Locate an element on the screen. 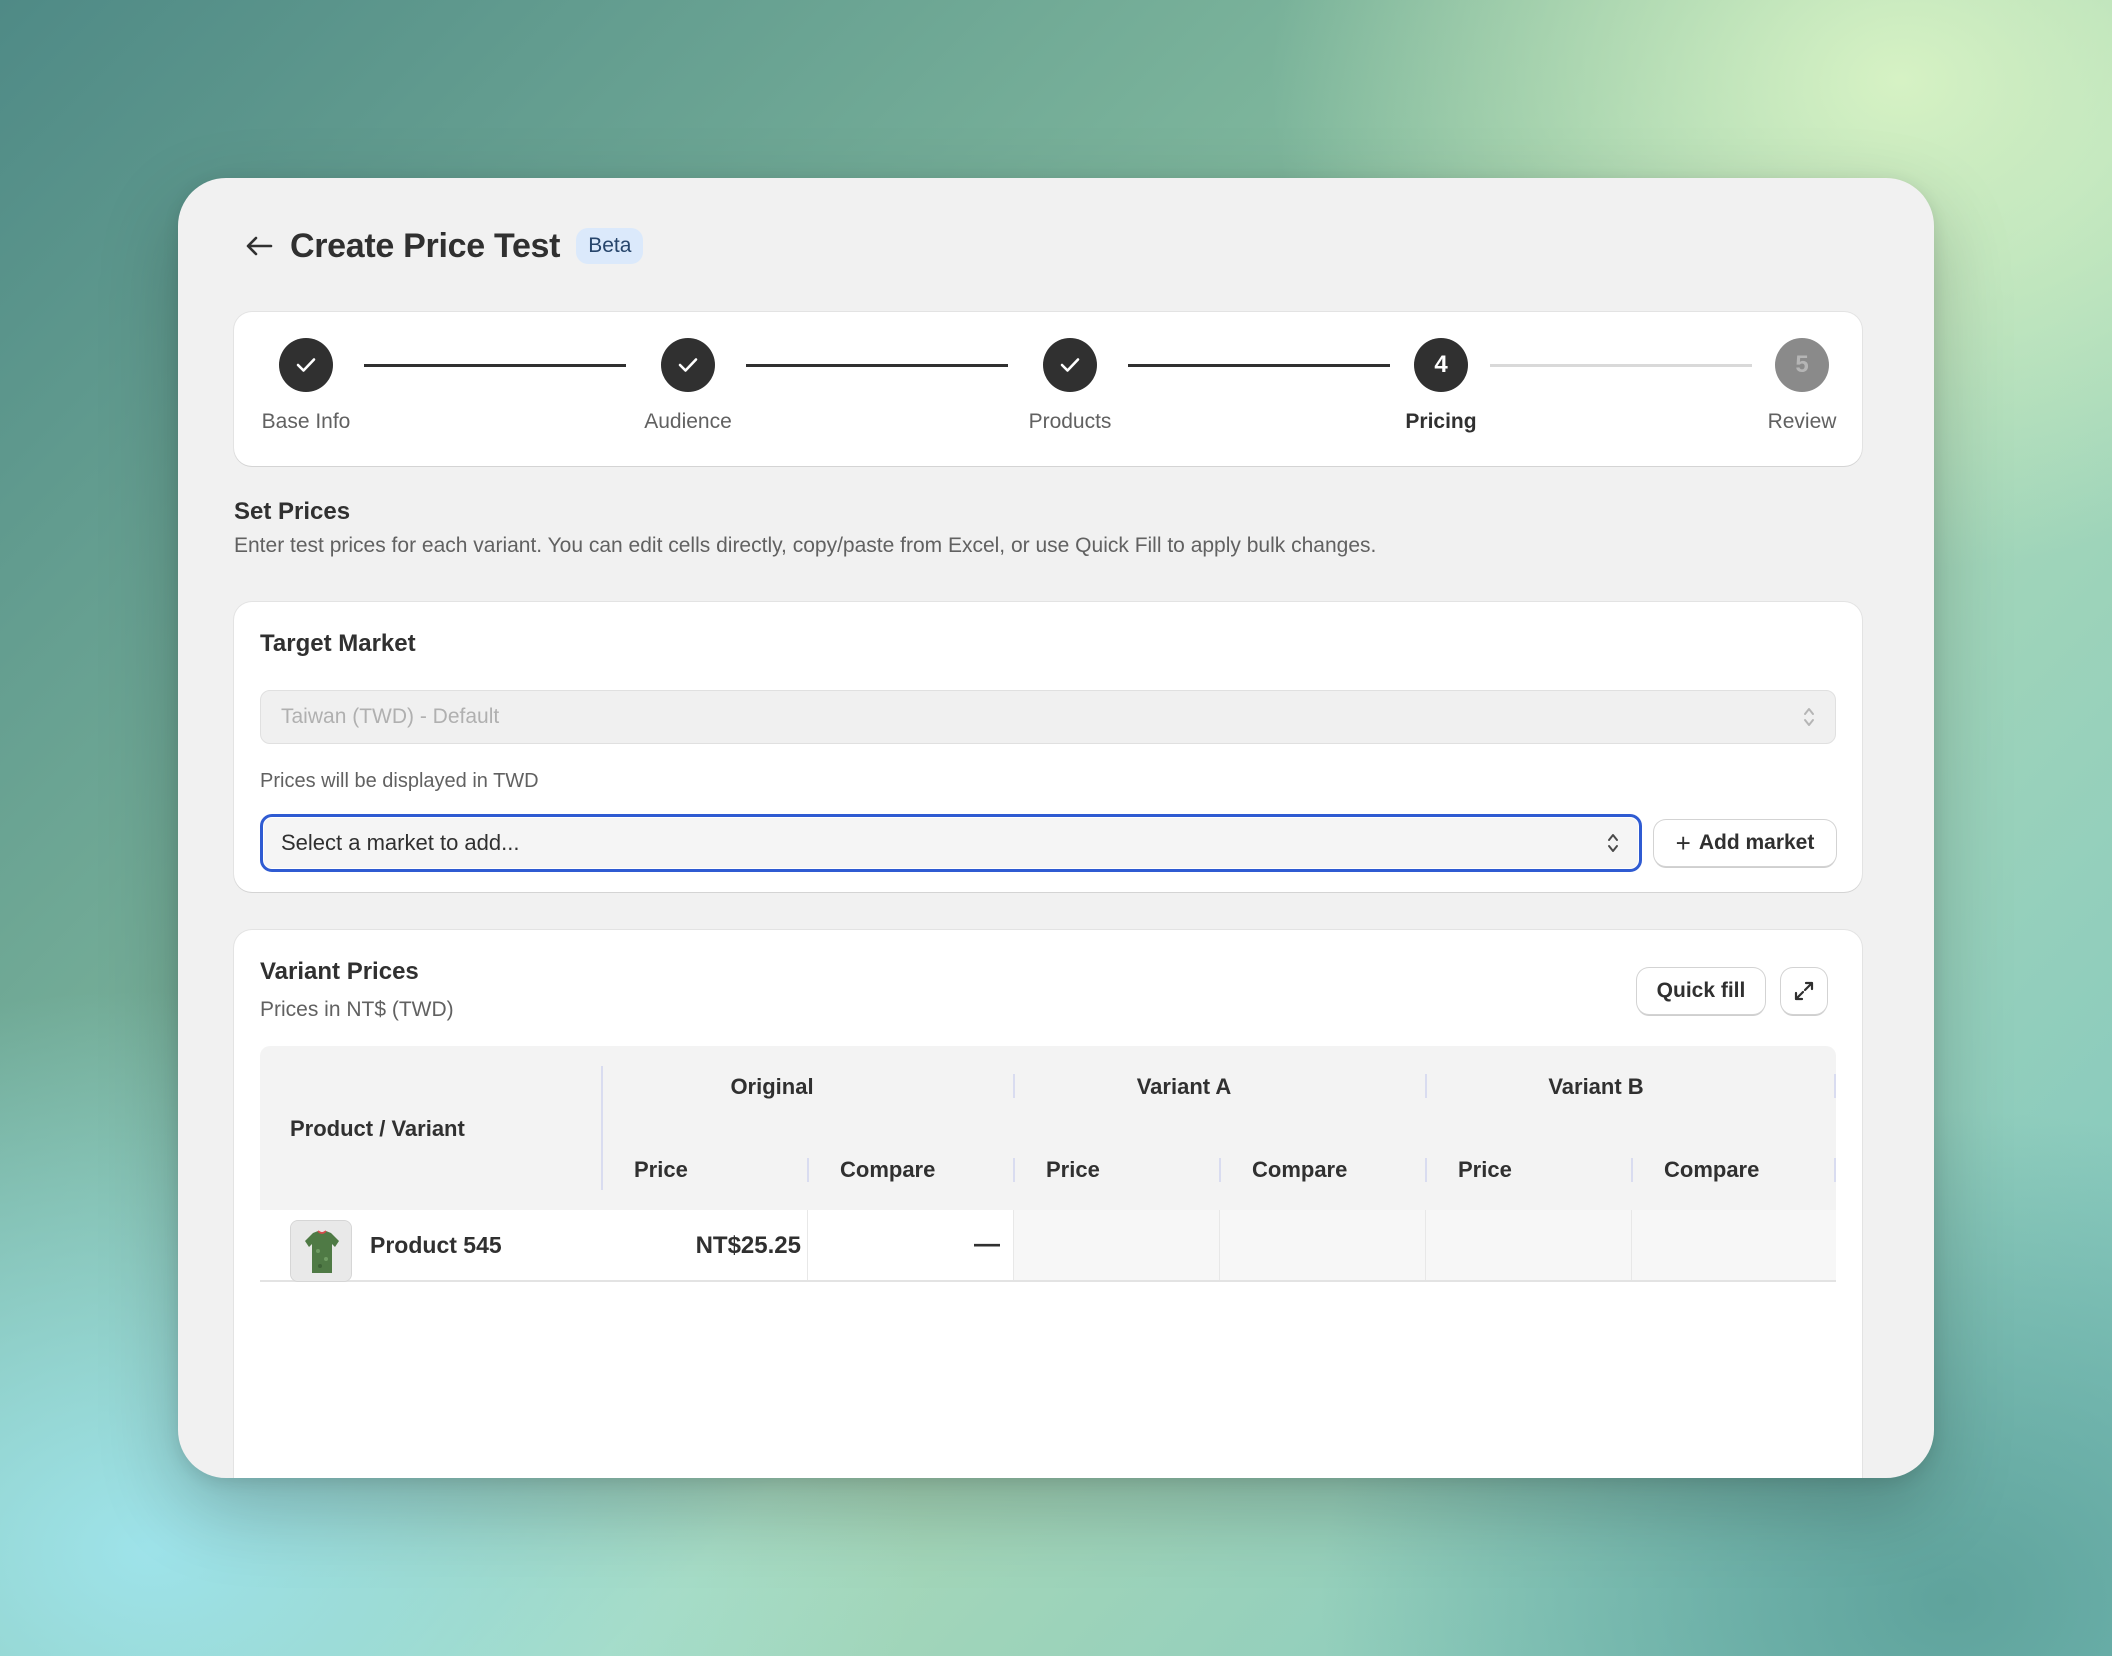 This screenshot has height=1656, width=2112. group-header-original: Original is located at coordinates (772, 1086).